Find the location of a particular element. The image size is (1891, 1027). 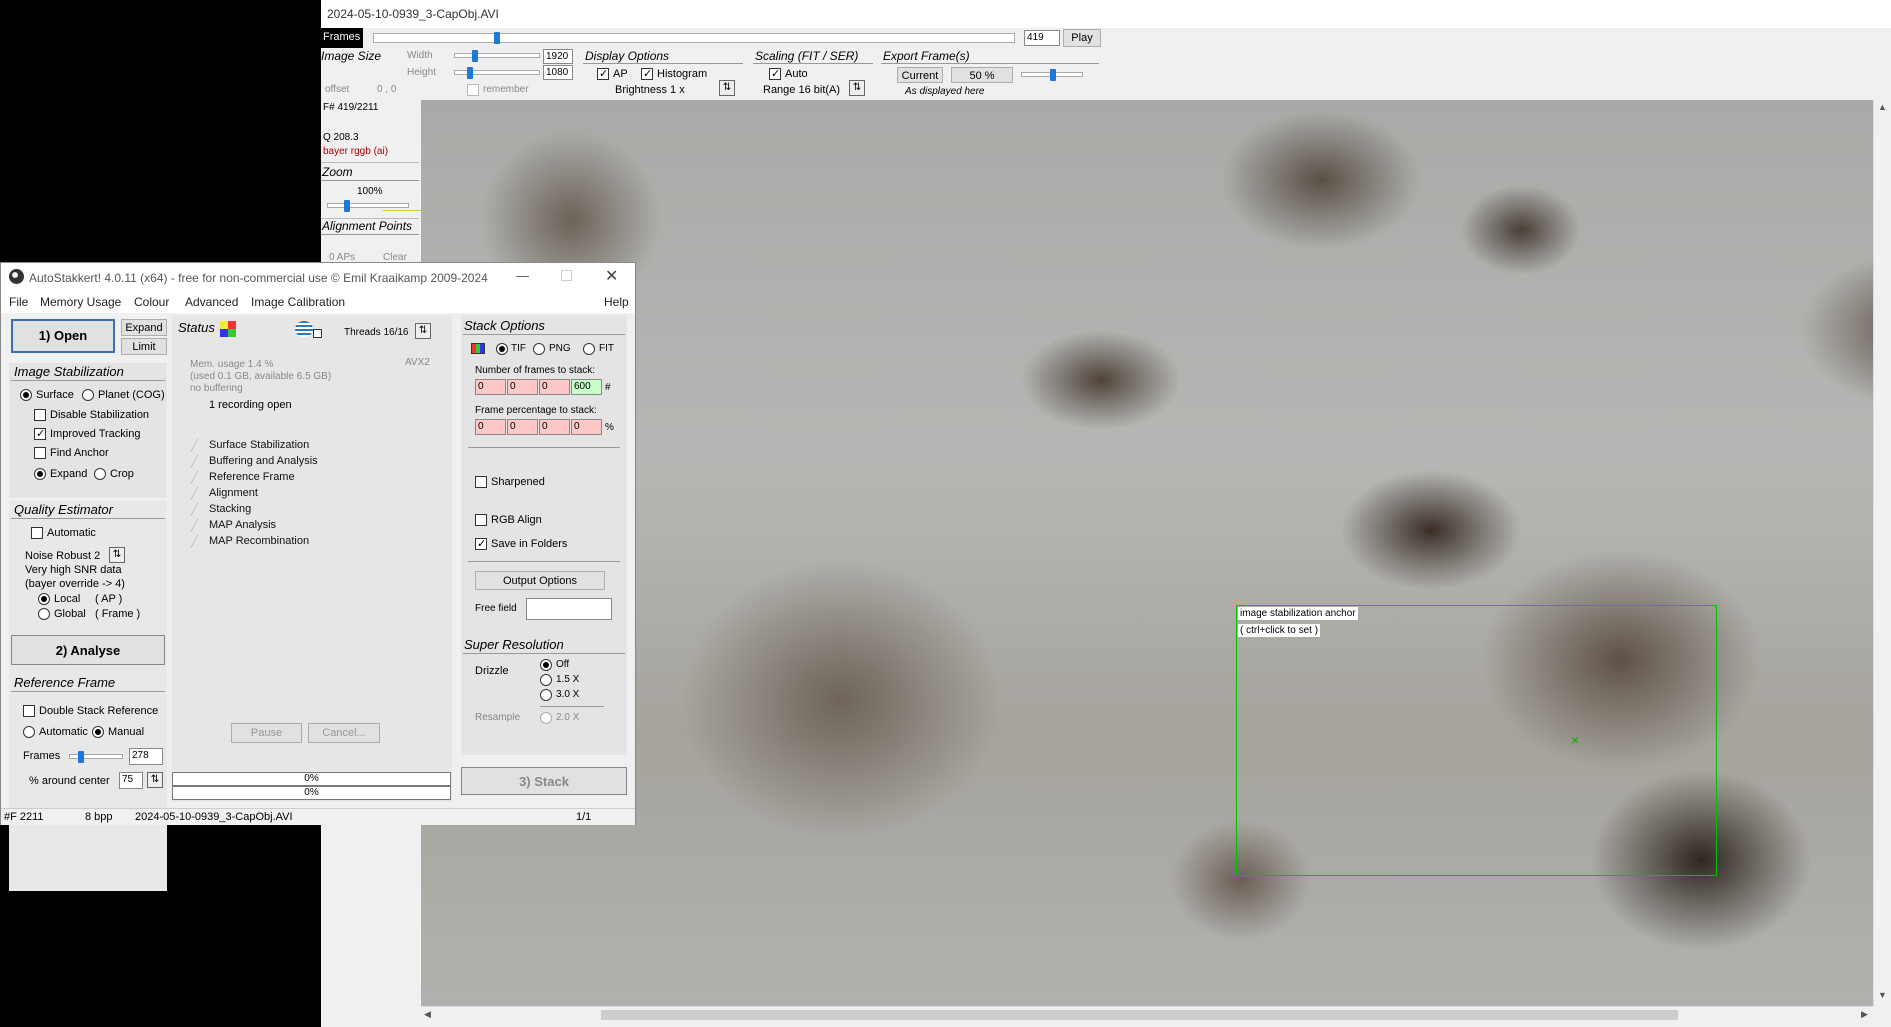

export-scale-slider is located at coordinates (1052, 75).